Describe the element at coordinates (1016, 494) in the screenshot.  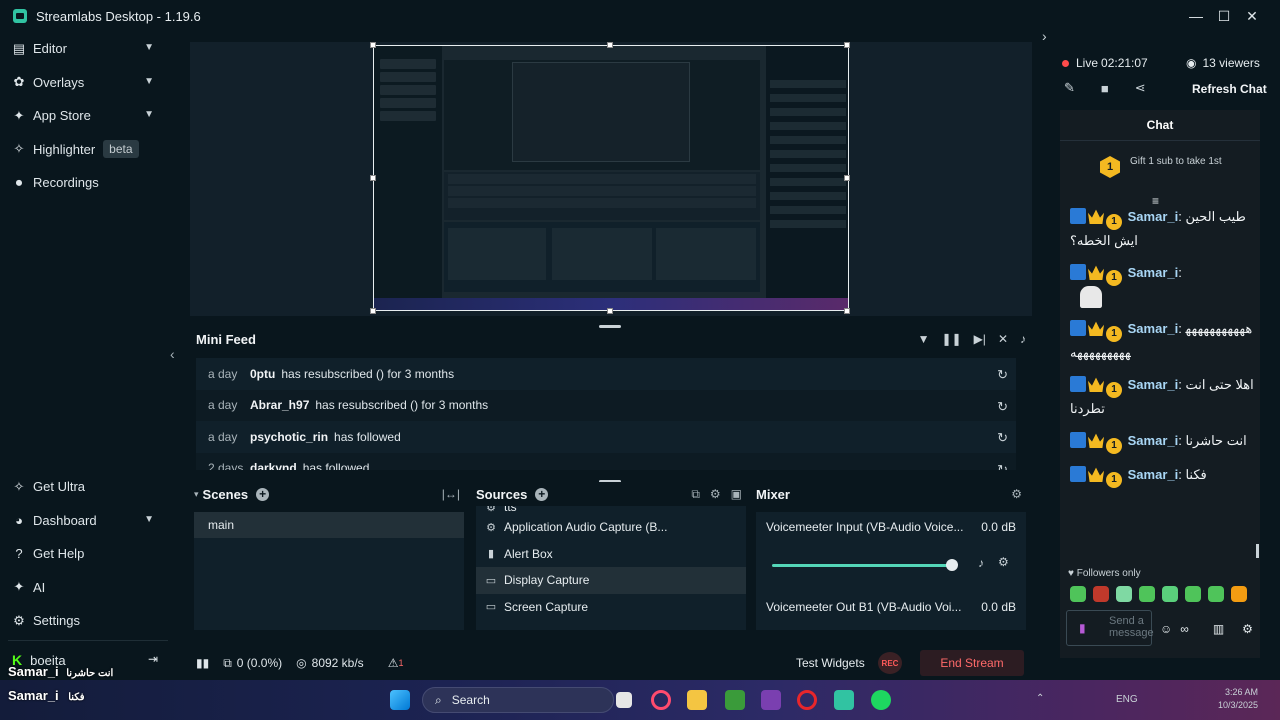
I see `gear-icon: ⚙` at that location.